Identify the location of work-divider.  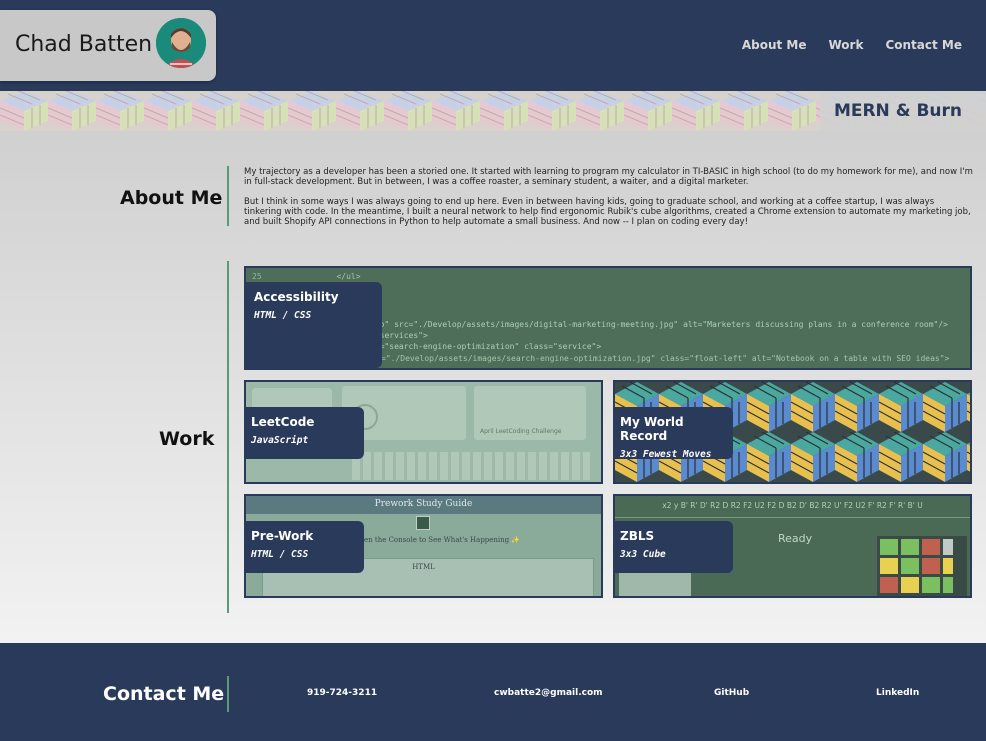
(228, 437).